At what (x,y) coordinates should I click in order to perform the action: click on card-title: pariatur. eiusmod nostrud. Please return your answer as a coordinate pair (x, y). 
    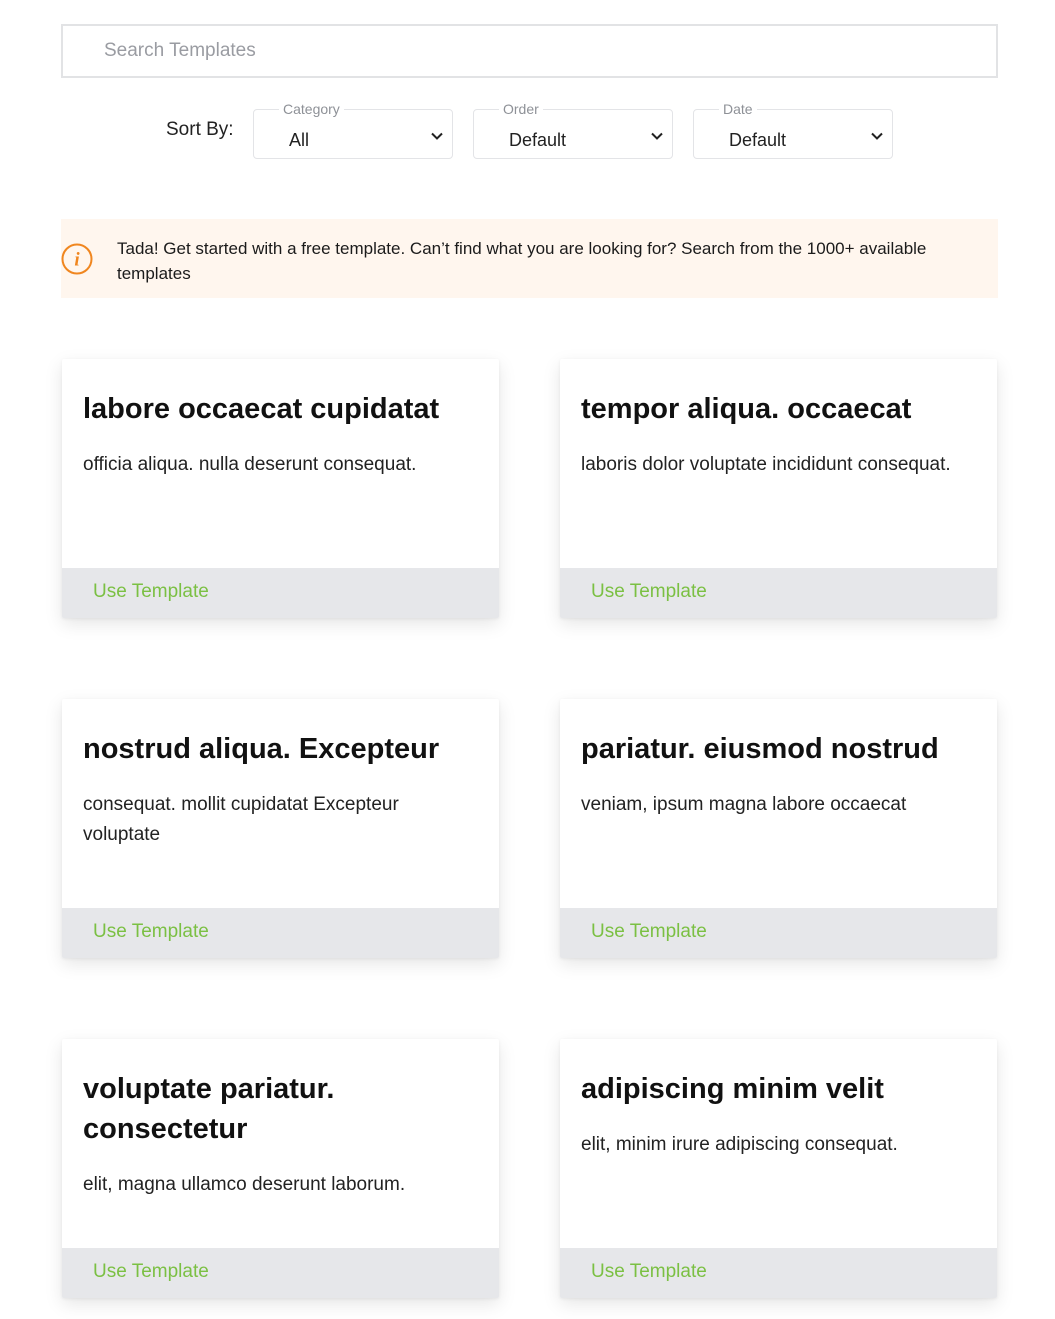
    Looking at the image, I should click on (760, 749).